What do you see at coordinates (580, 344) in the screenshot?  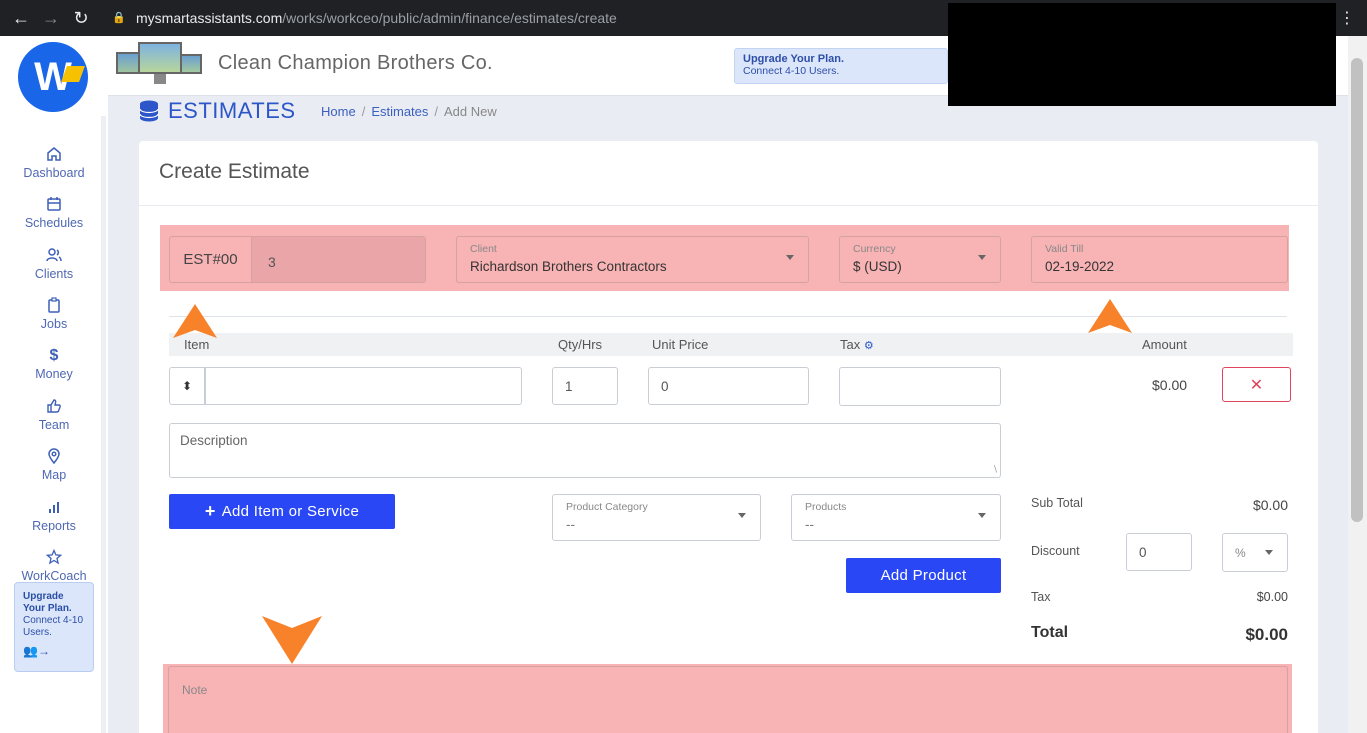 I see `column-qty: Qty/Hrs` at bounding box center [580, 344].